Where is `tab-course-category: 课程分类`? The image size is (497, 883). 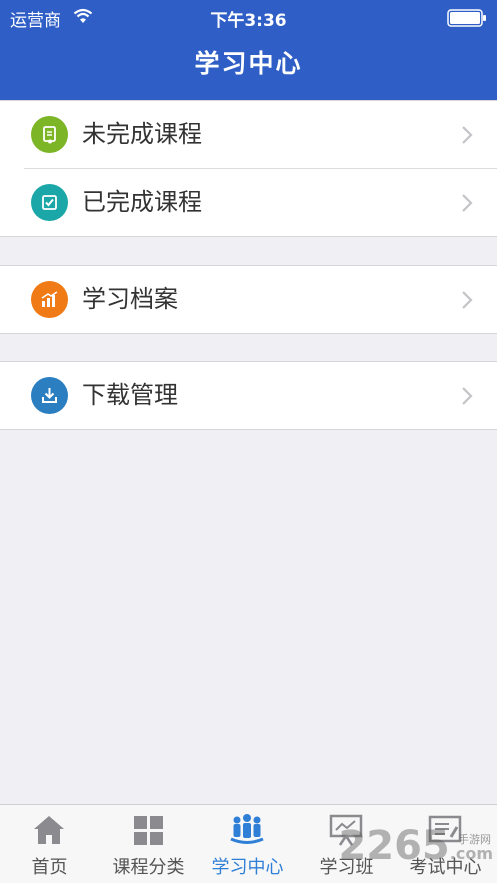
tab-course-category: 课程分类 is located at coordinates (148, 844).